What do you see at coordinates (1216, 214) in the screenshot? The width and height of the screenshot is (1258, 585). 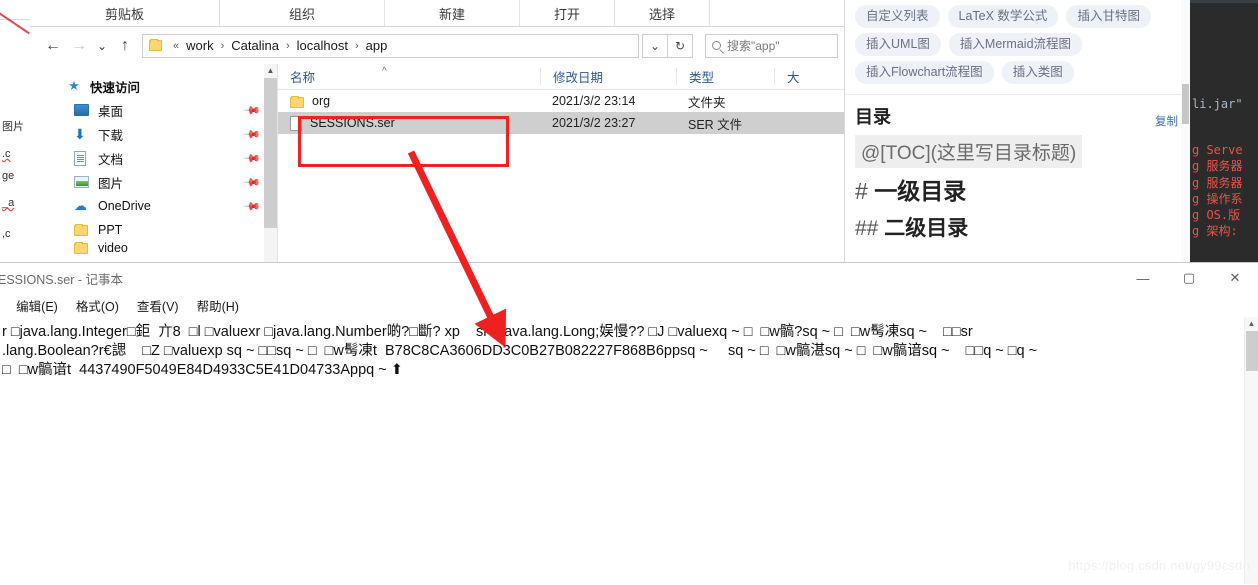 I see `terminal-line-5: g OS.版` at bounding box center [1216, 214].